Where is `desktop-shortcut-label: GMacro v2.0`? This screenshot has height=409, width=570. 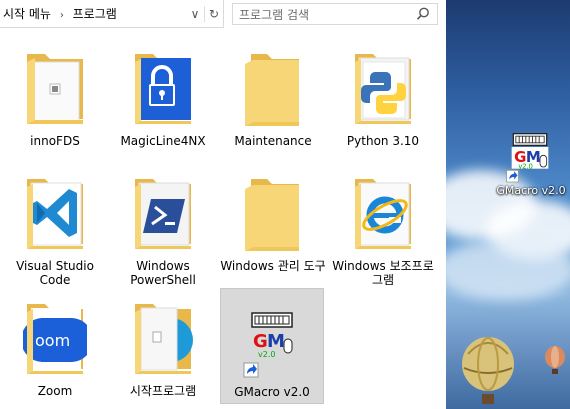
desktop-shortcut-label: GMacro v2.0 is located at coordinates (531, 190).